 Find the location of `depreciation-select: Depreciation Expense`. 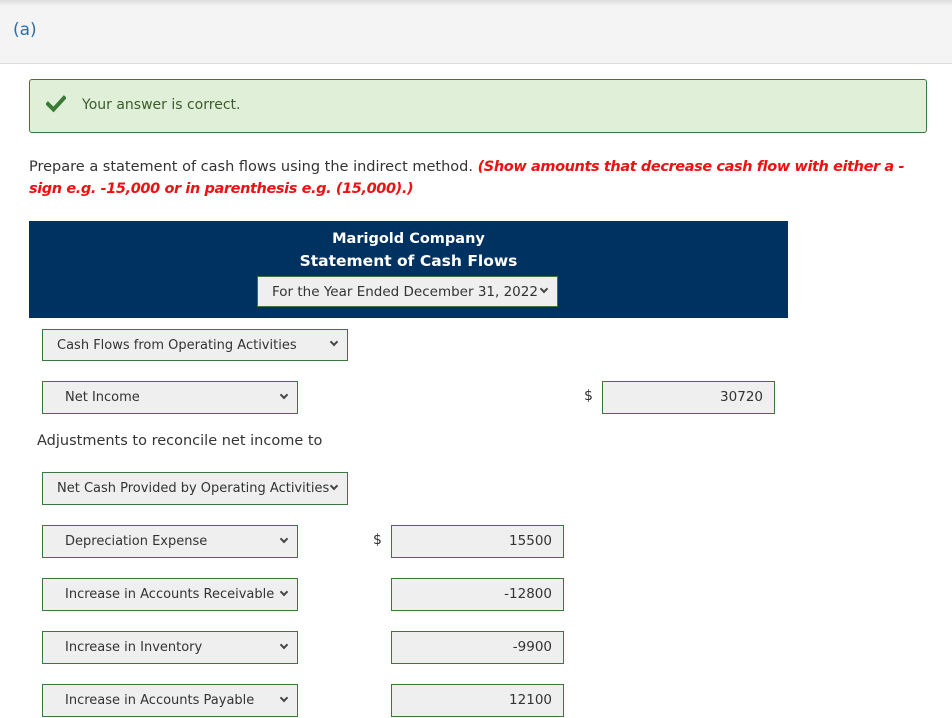

depreciation-select: Depreciation Expense is located at coordinates (170, 541).